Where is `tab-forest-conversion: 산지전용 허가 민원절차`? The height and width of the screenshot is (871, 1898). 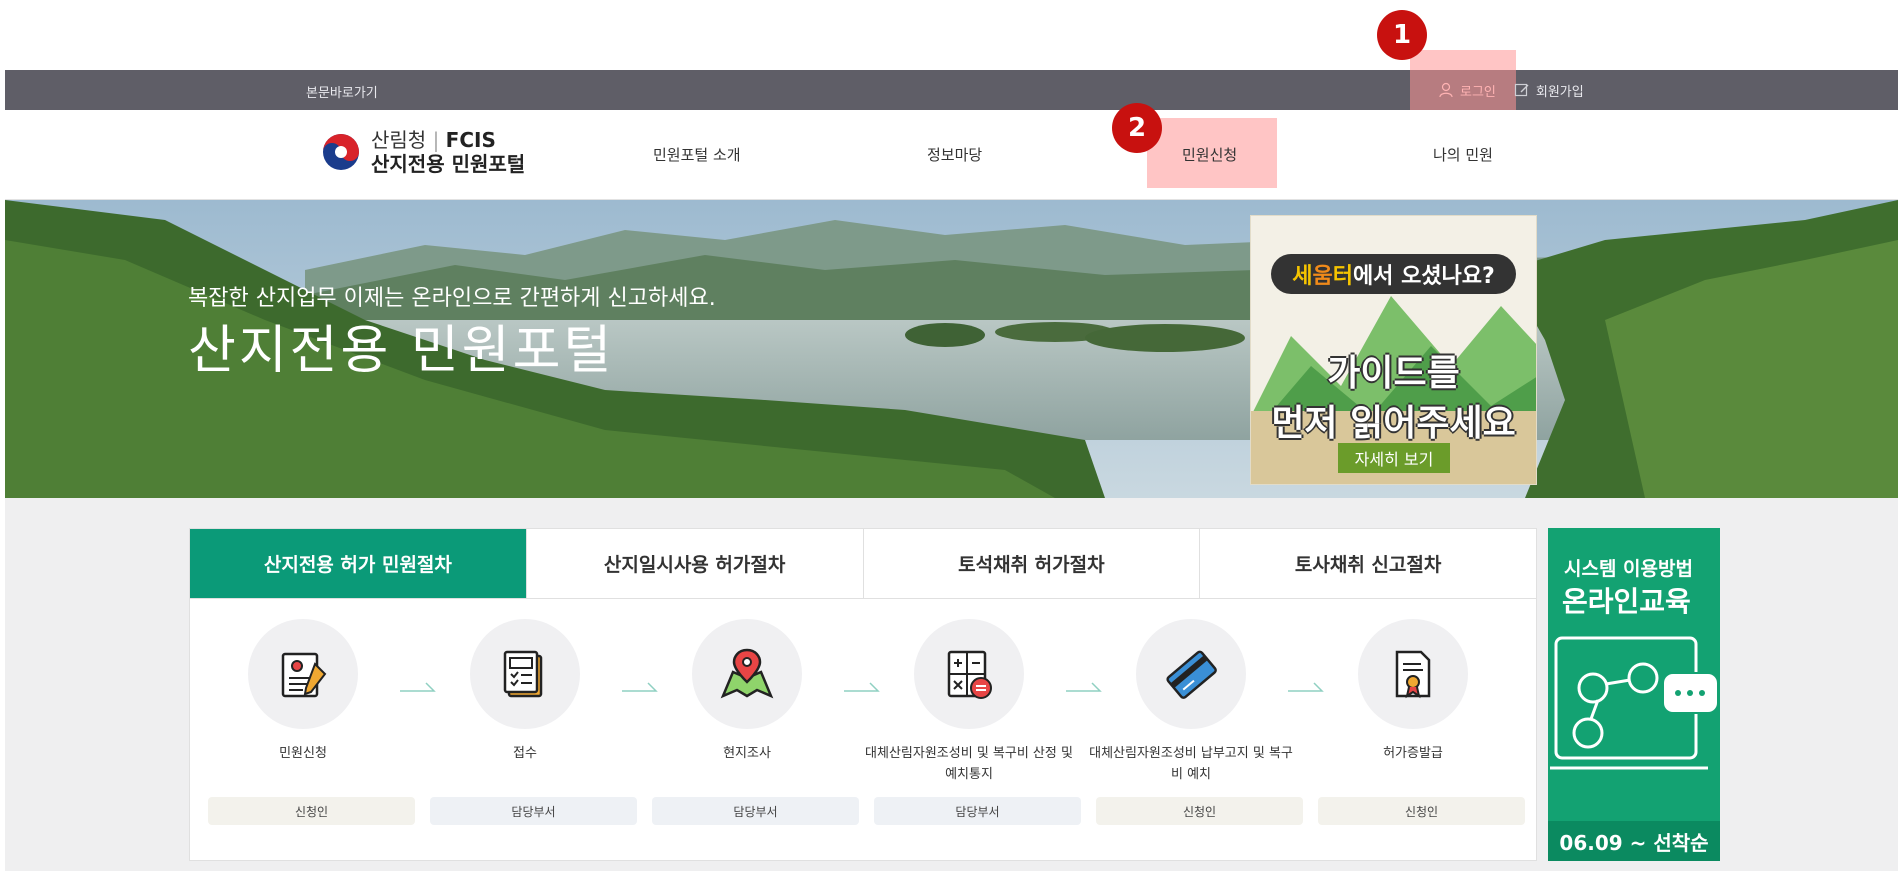
tab-forest-conversion: 산지전용 허가 민원절차 is located at coordinates (358, 563).